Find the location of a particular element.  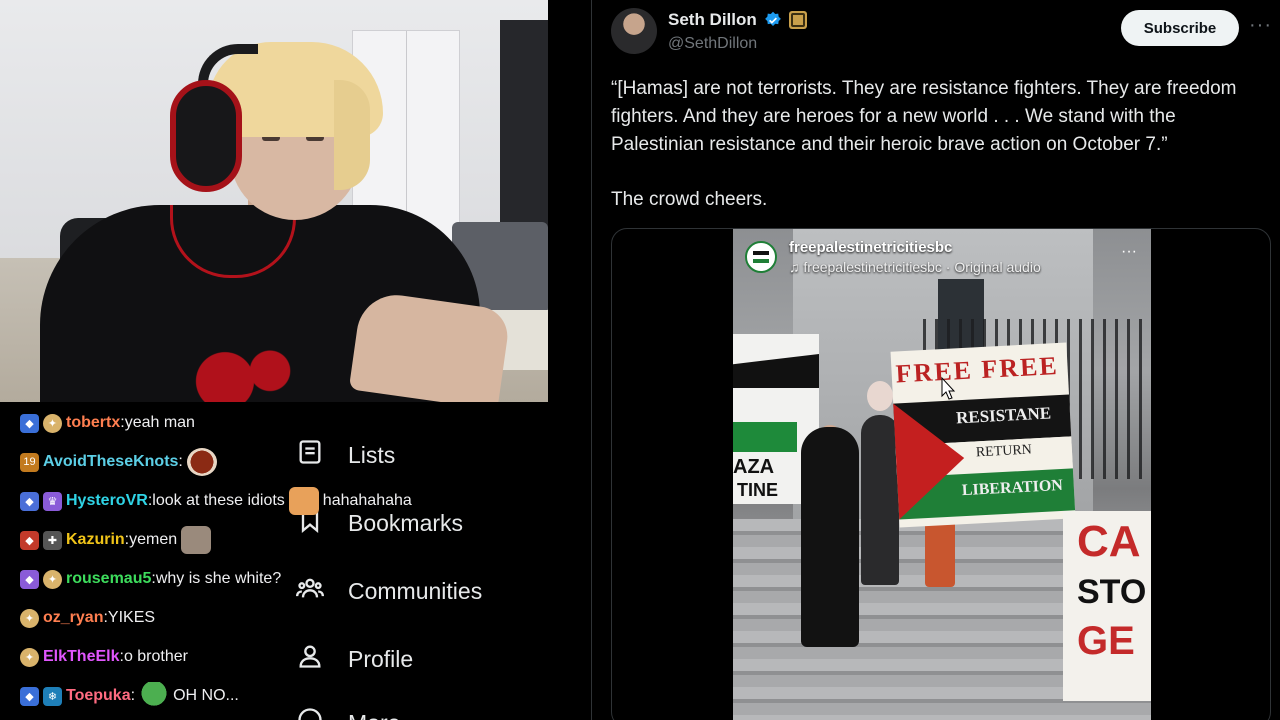

face-emote-icon is located at coordinates (196, 540).